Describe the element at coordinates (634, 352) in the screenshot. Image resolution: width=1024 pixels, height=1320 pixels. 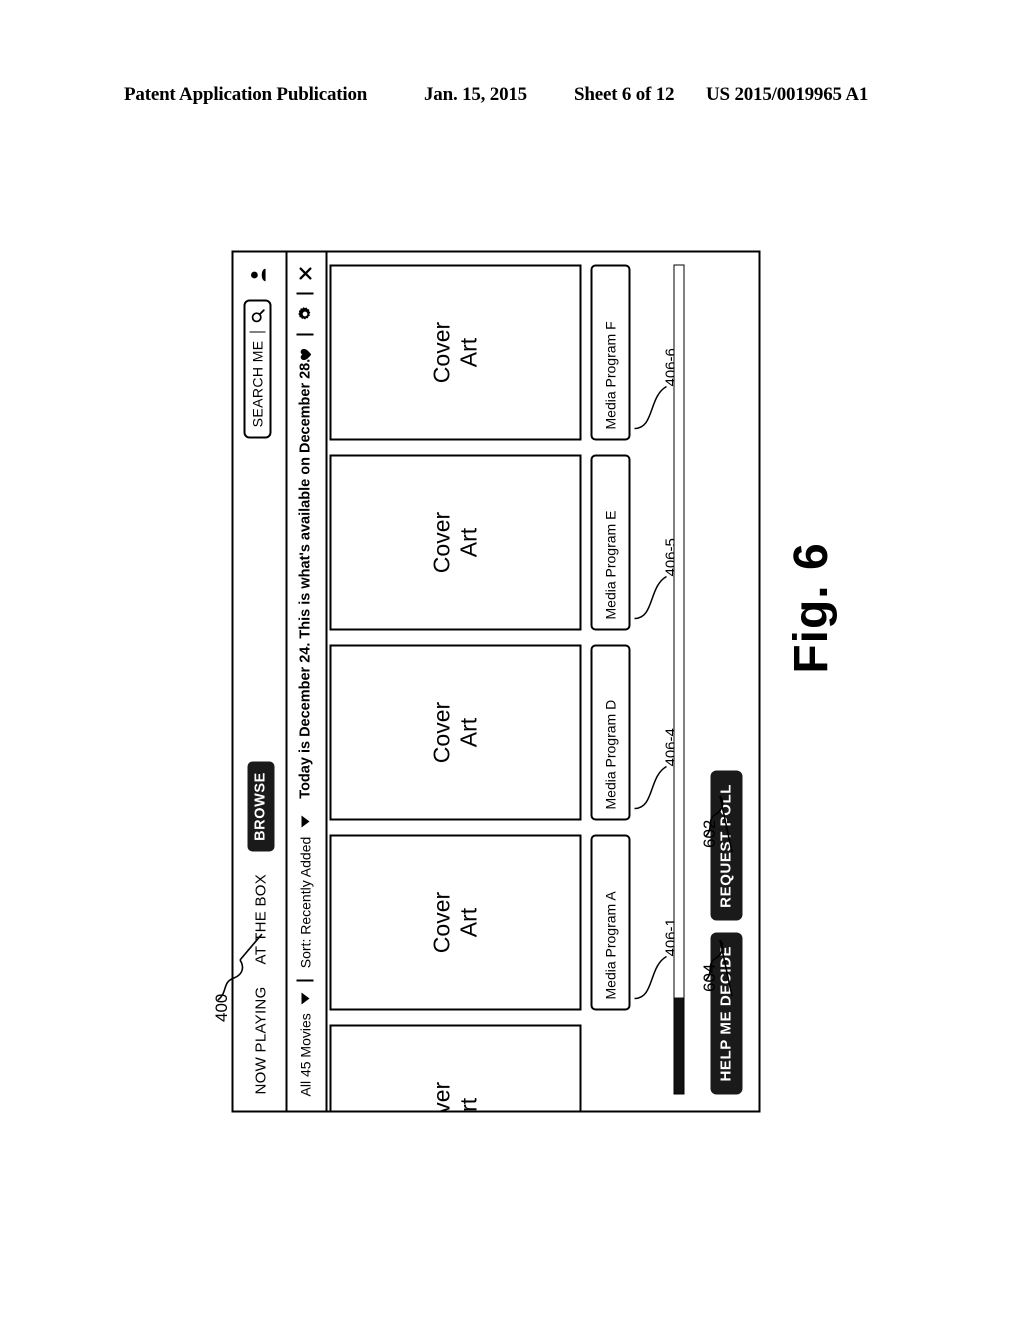
I see `media-program-label: Media Program F 406-6` at that location.